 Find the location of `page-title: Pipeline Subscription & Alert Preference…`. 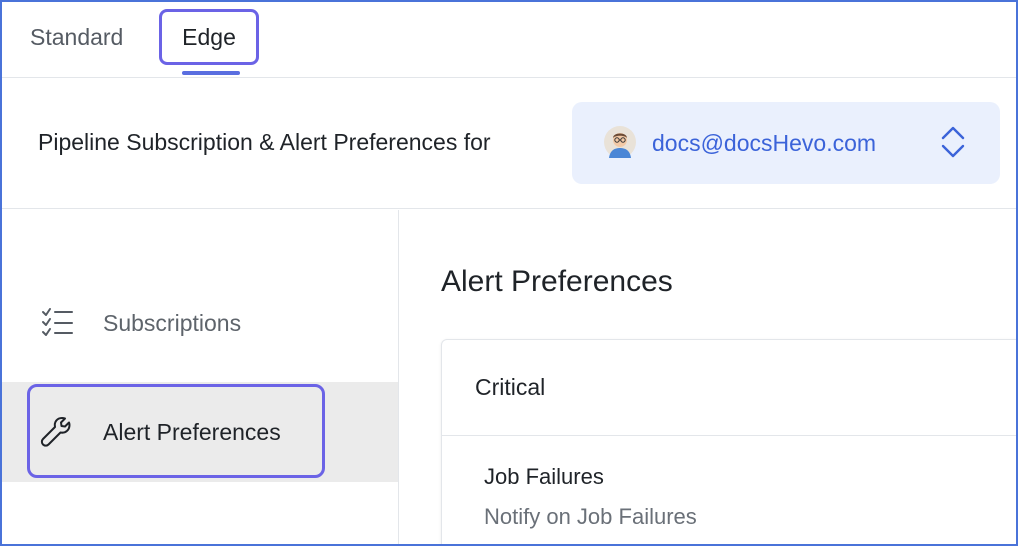

page-title: Pipeline Subscription & Alert Preference… is located at coordinates (264, 142).